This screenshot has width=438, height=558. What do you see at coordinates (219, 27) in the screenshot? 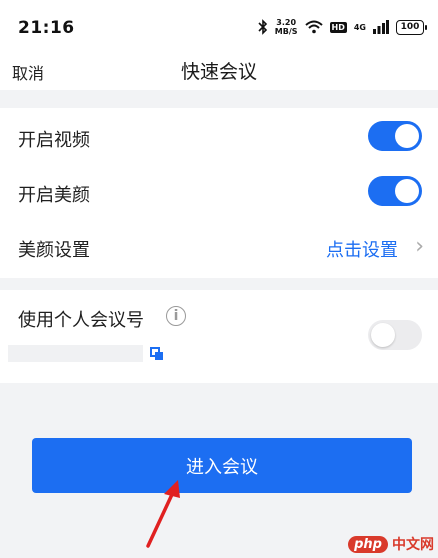
I see `status-bar: 21:16 3.20 MB/S HD 4G 100` at bounding box center [219, 27].